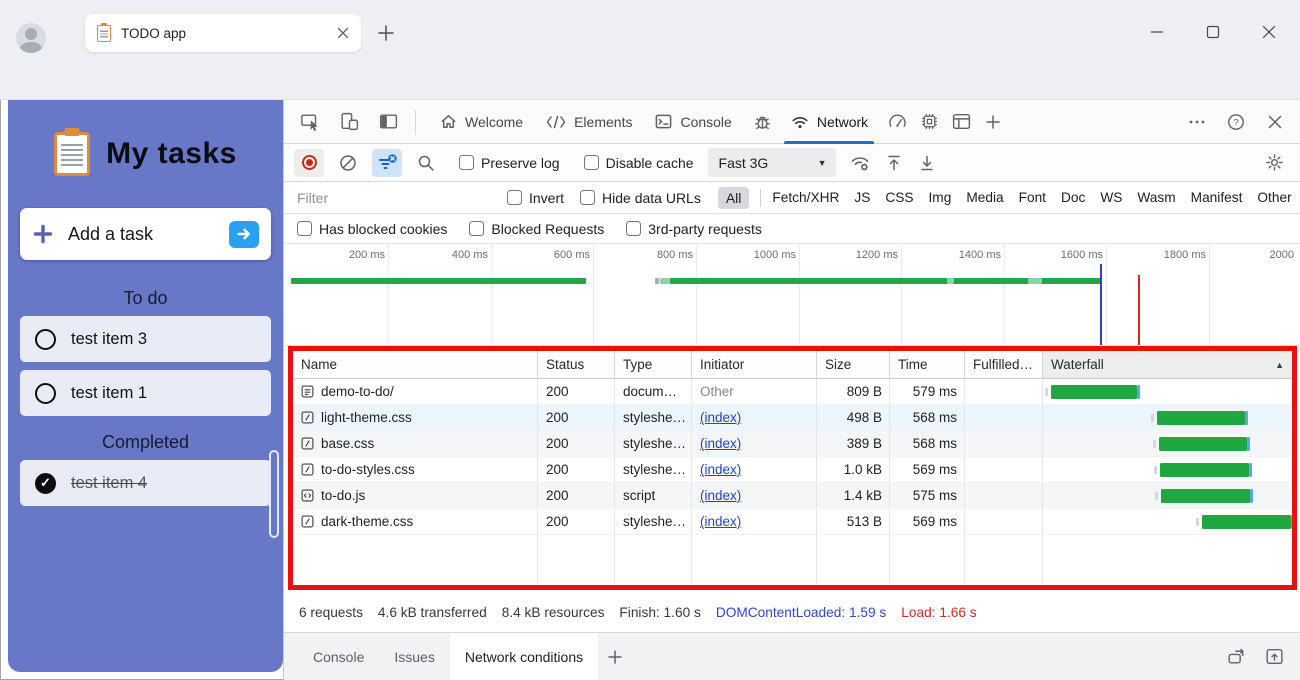  I want to click on filter-type-fetch-xhr: Fetch/XHR, so click(805, 197).